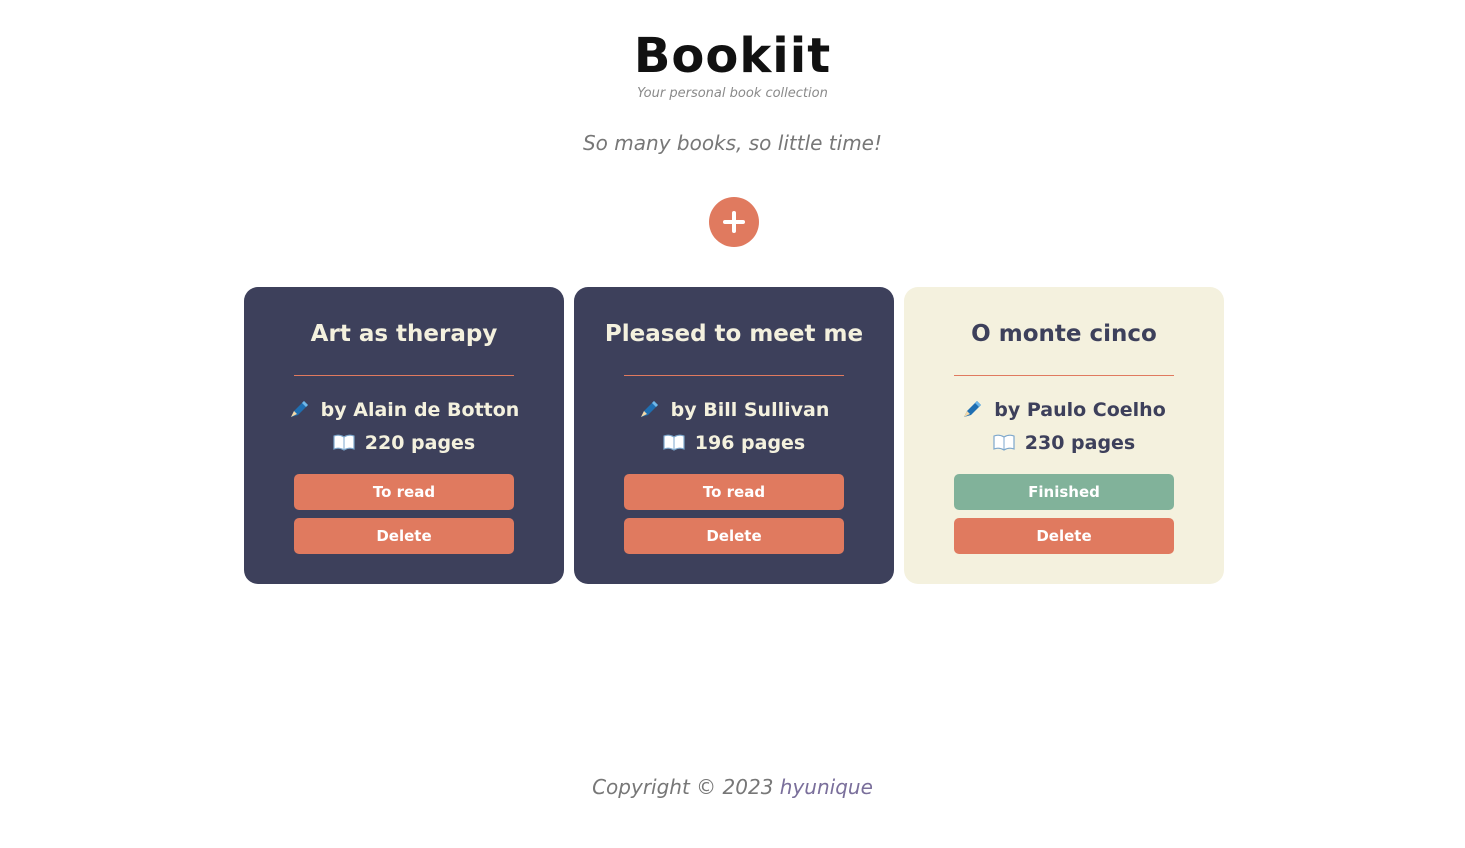 This screenshot has height=848, width=1465. What do you see at coordinates (750, 443) in the screenshot?
I see `book-pages: 196 pages` at bounding box center [750, 443].